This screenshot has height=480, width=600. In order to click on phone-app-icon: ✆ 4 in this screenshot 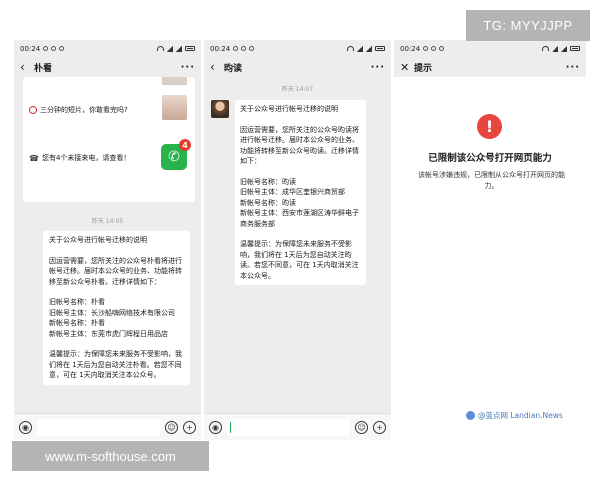, I will do `click(176, 154)`.